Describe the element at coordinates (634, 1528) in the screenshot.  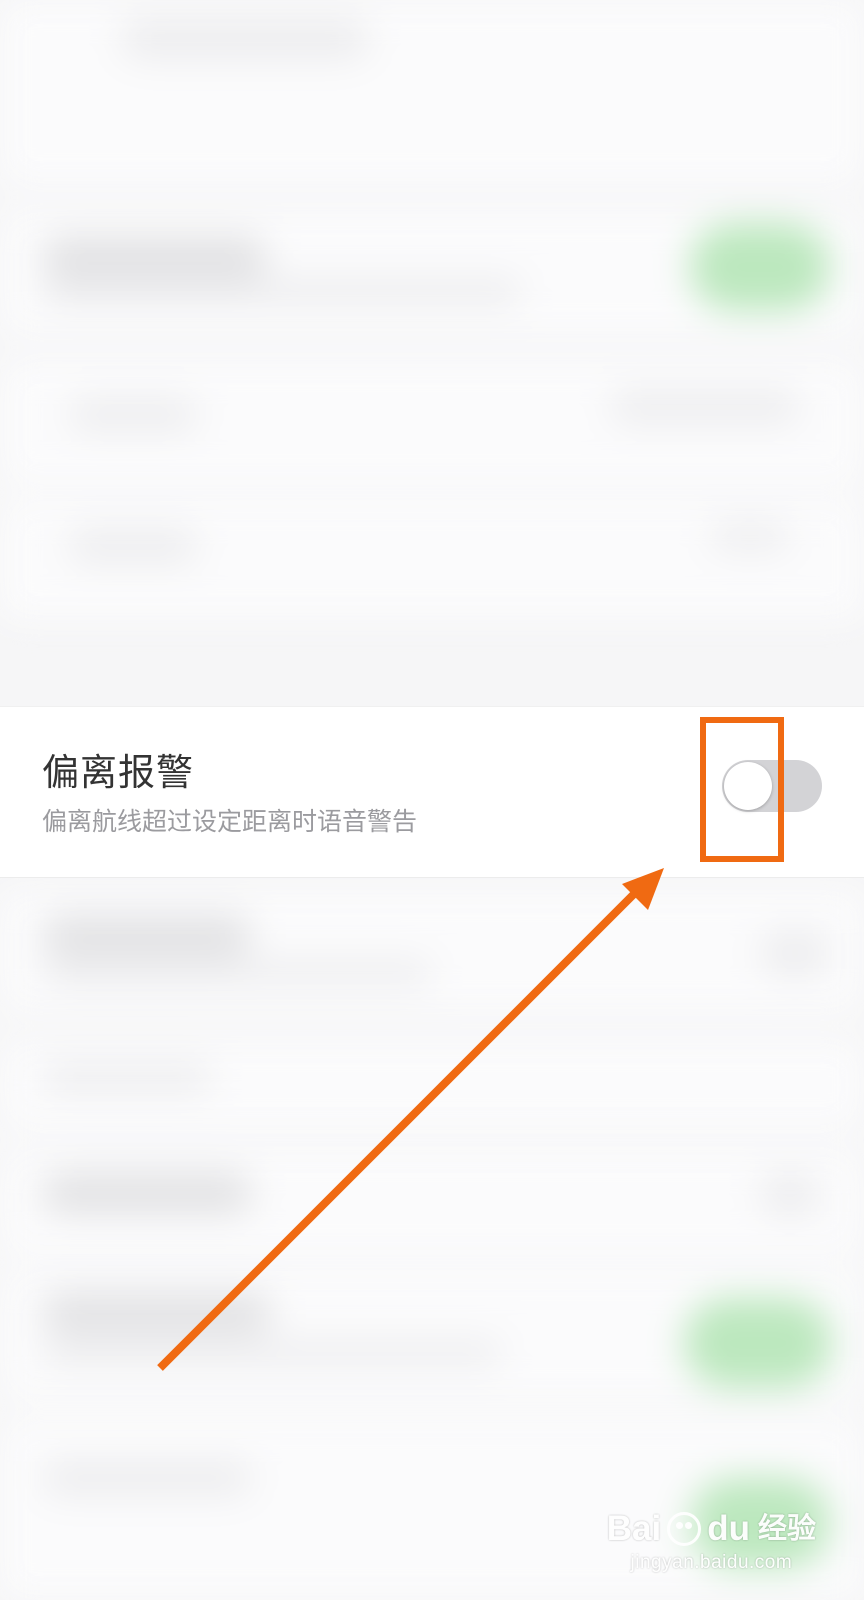
I see `watermark-brand-left: Bai` at that location.